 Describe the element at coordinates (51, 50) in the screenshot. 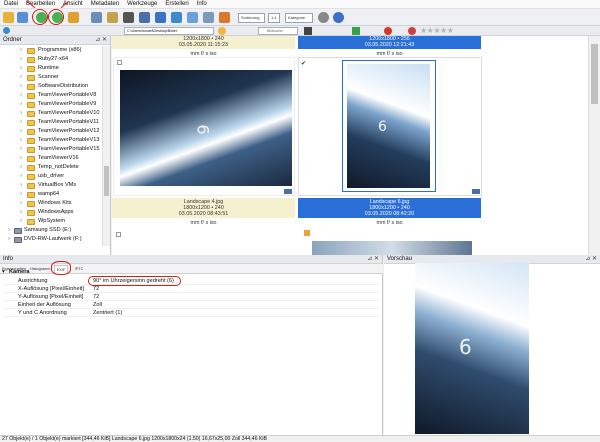

I see `folder-item: › Programme (x86)` at that location.